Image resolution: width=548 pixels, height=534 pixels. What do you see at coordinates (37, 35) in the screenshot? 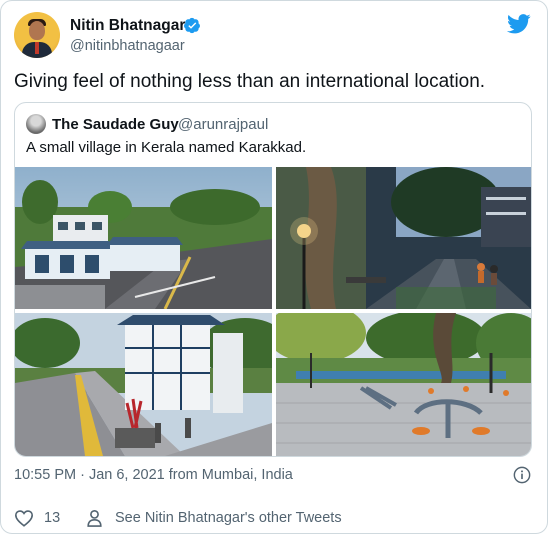
I see `author-avatar` at bounding box center [37, 35].